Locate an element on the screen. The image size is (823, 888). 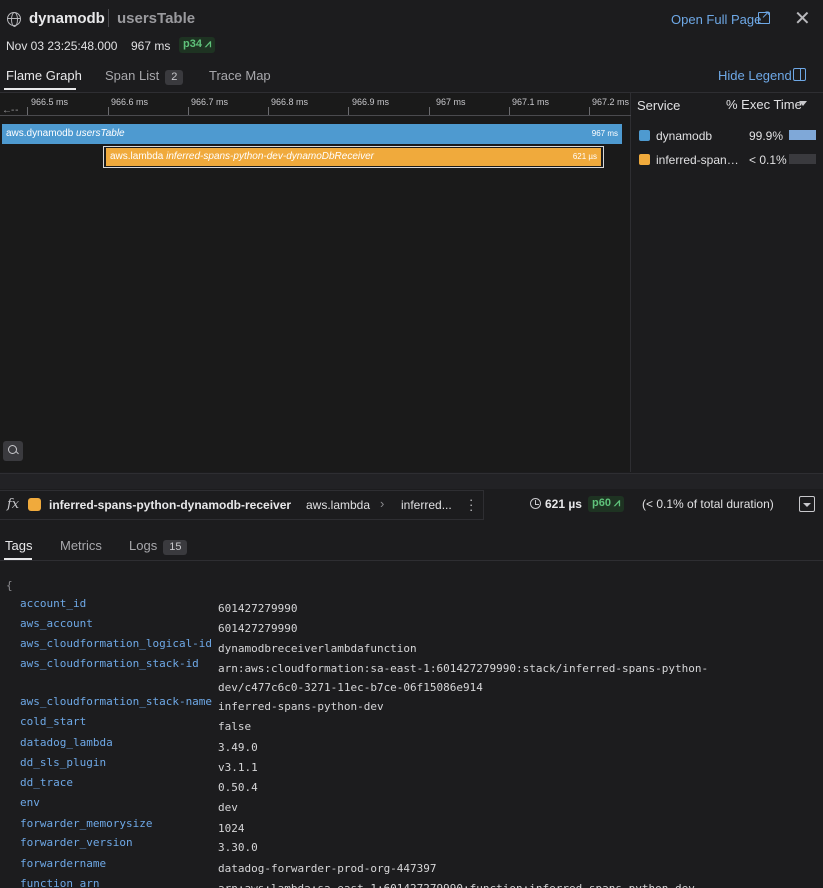
more-options-icon: · · · is located at coordinates (471, 504).